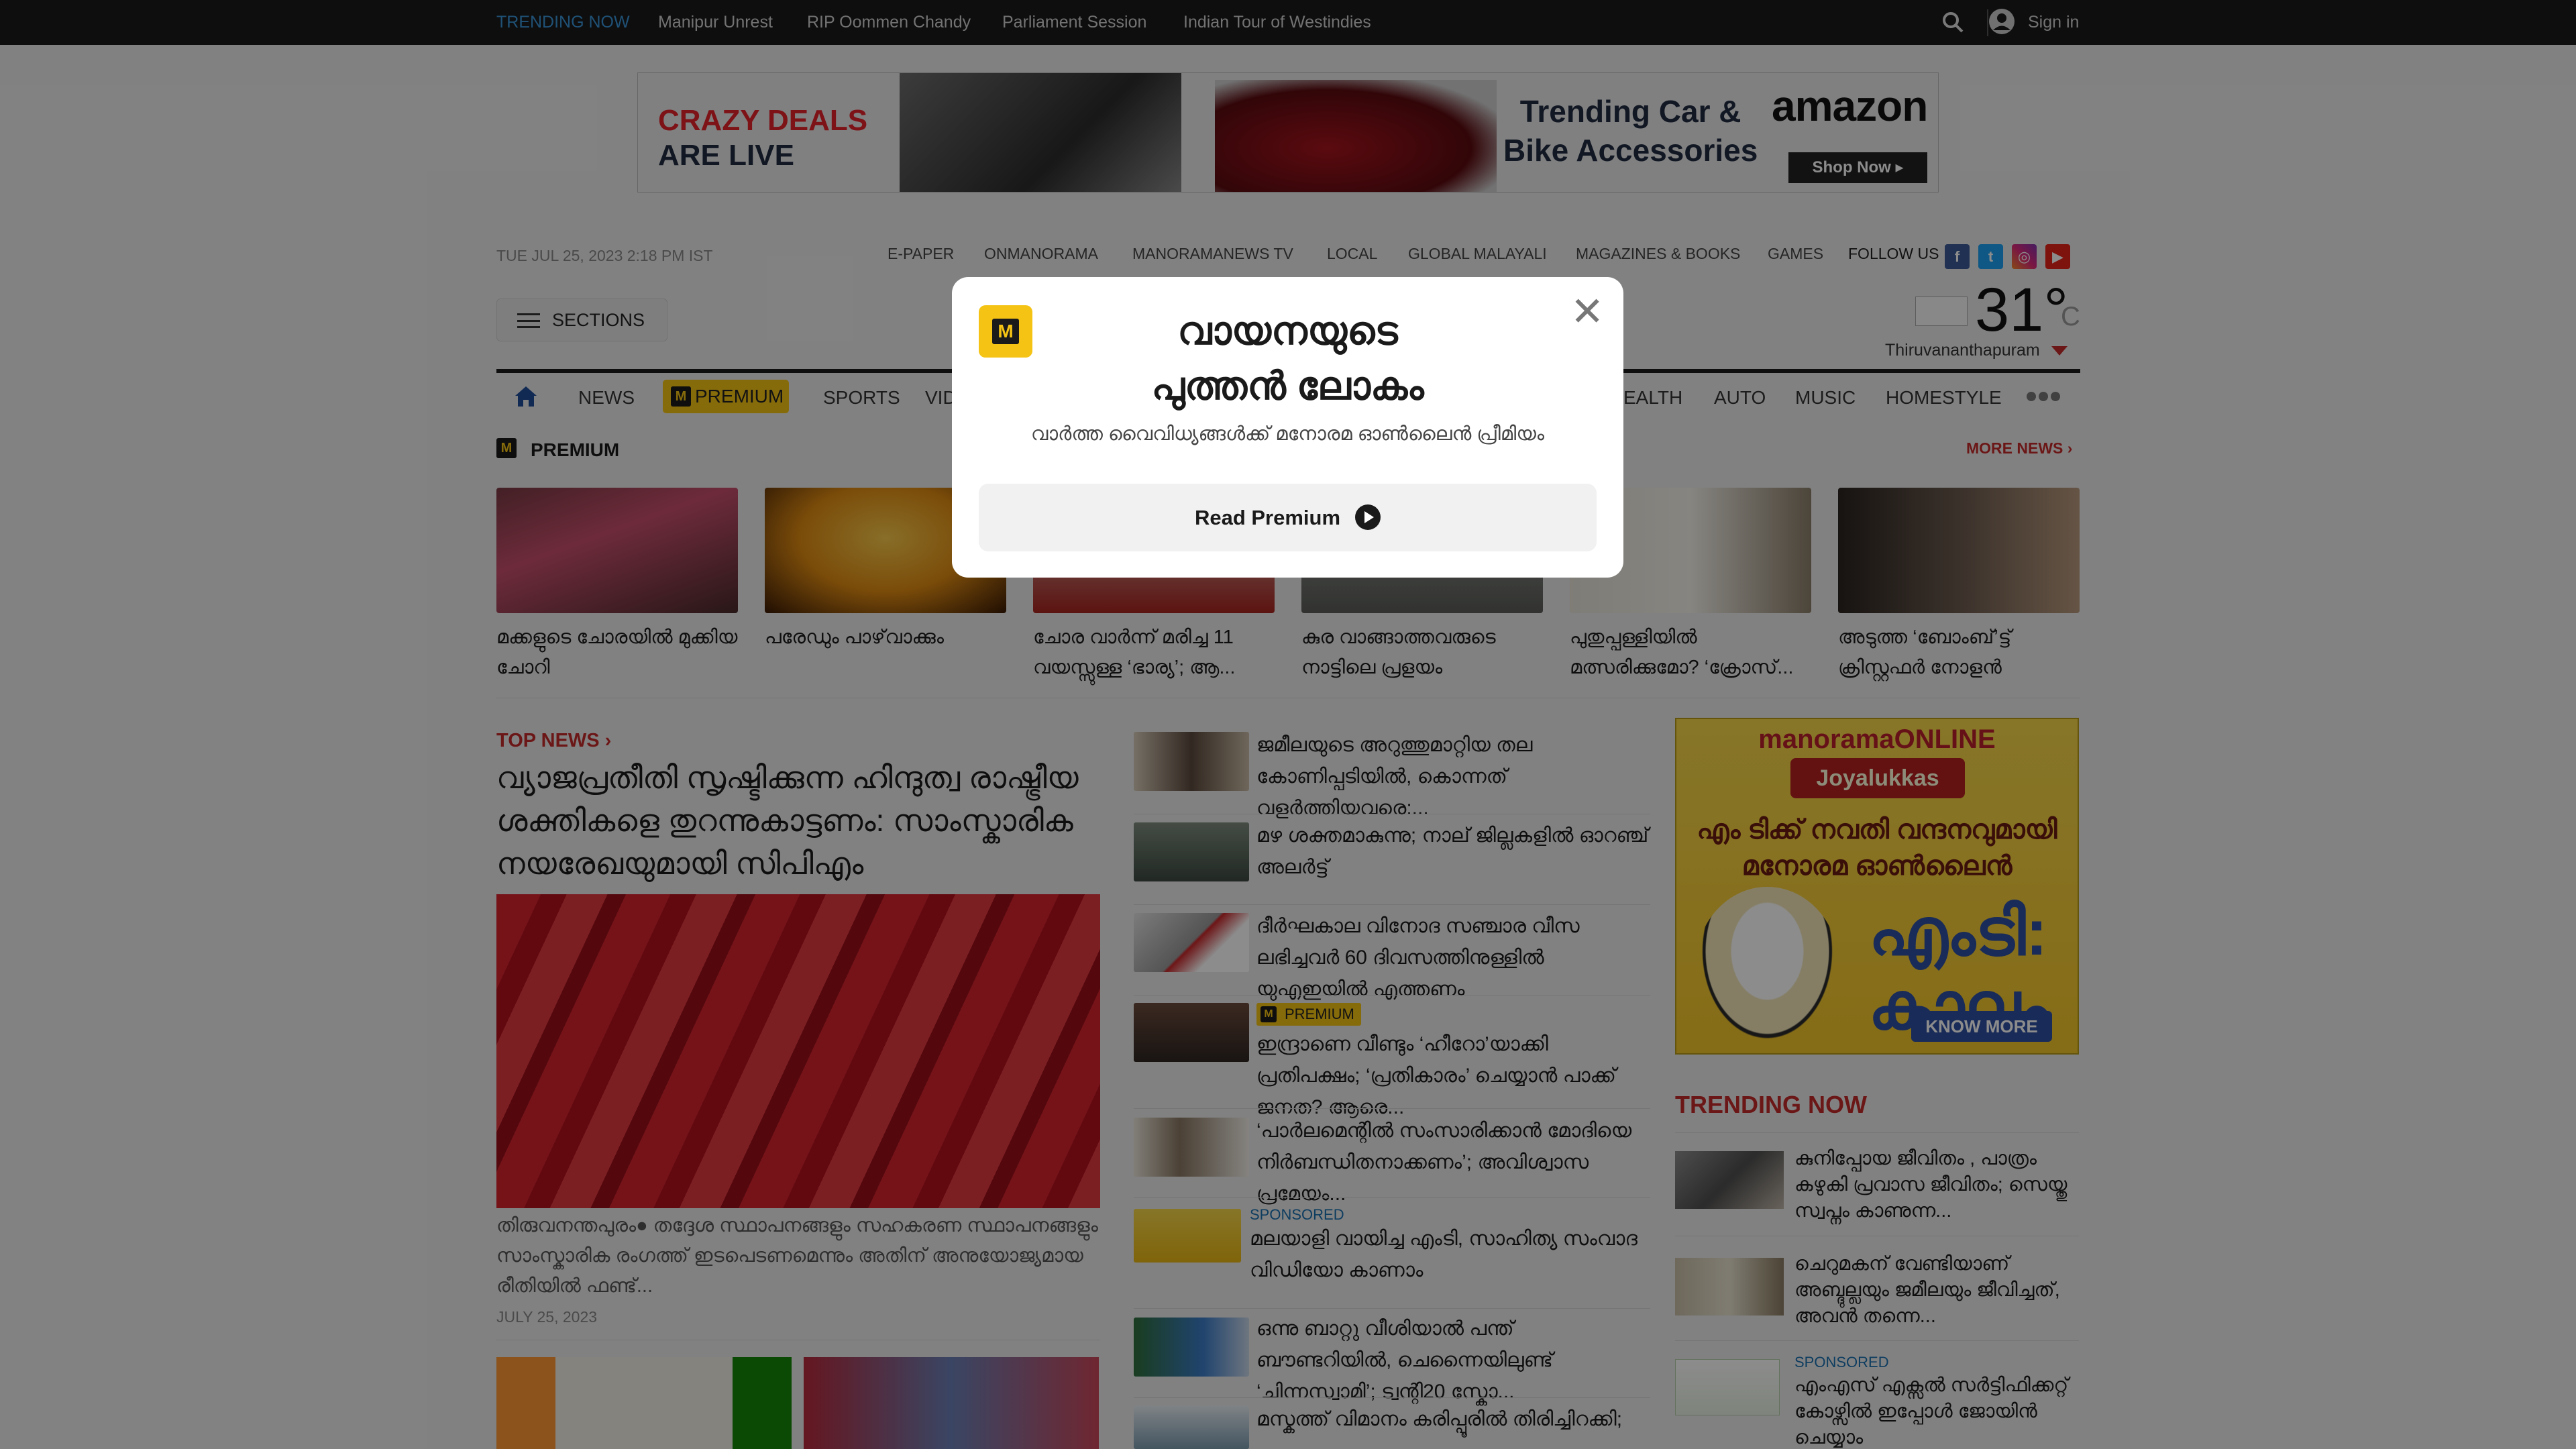  I want to click on read-premium-button: Read Premium, so click(1288, 517).